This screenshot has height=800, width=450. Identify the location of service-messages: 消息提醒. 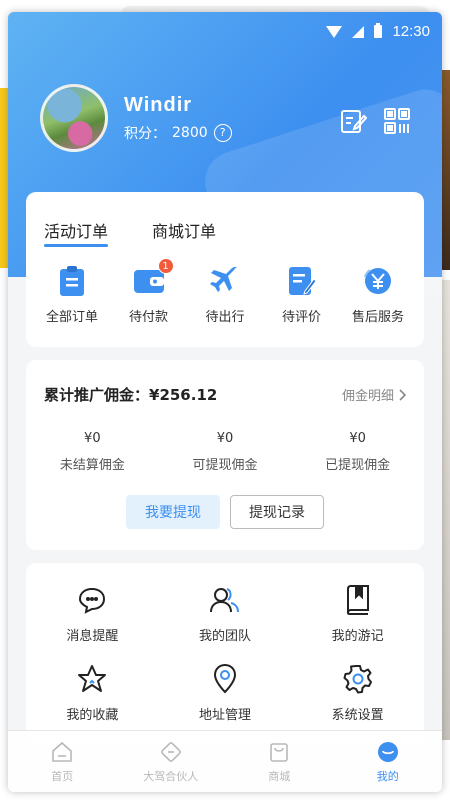
(92, 614).